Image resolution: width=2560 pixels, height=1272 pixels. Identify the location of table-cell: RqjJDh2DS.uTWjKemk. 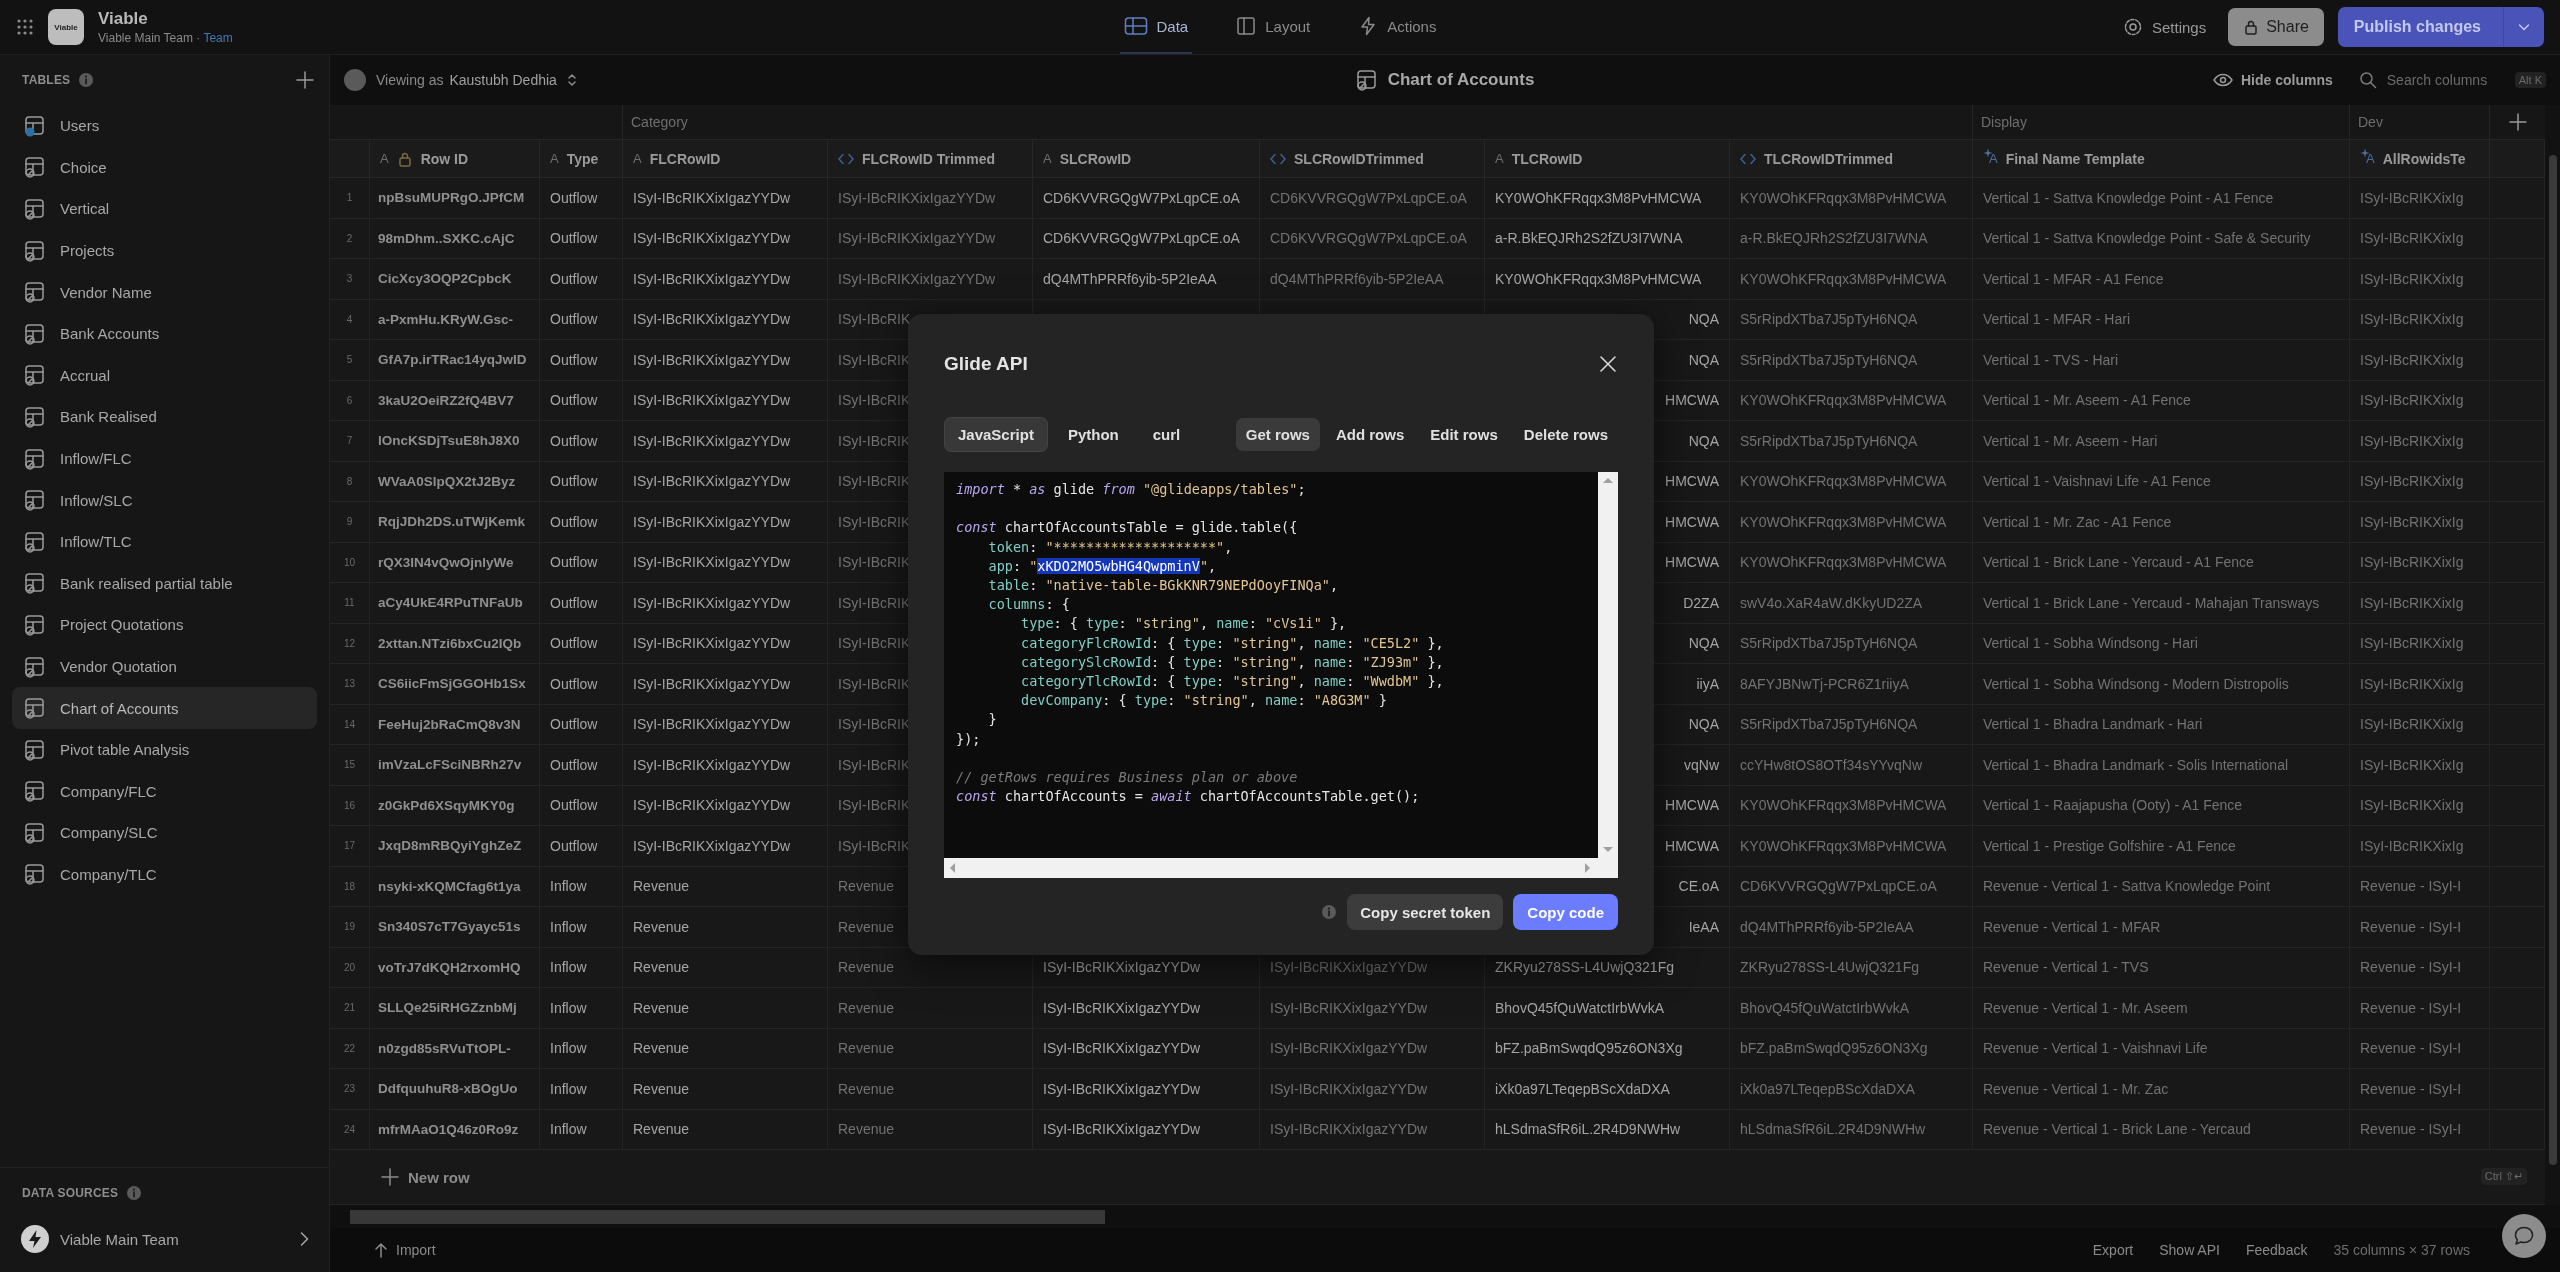
(452, 522).